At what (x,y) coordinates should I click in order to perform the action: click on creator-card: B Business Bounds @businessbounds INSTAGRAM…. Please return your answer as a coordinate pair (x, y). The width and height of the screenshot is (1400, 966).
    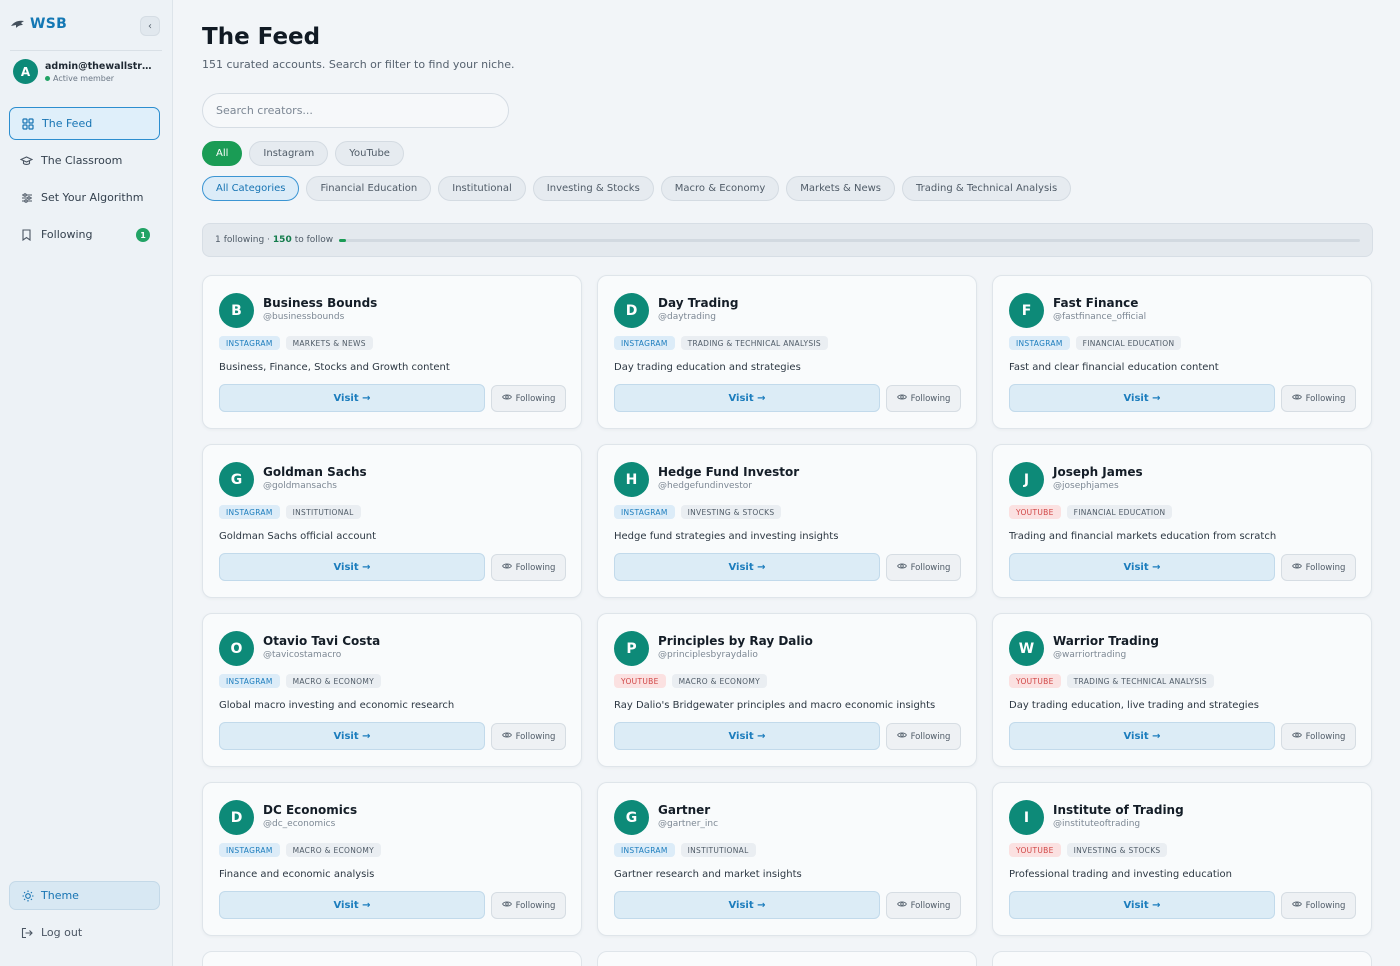
    Looking at the image, I should click on (392, 352).